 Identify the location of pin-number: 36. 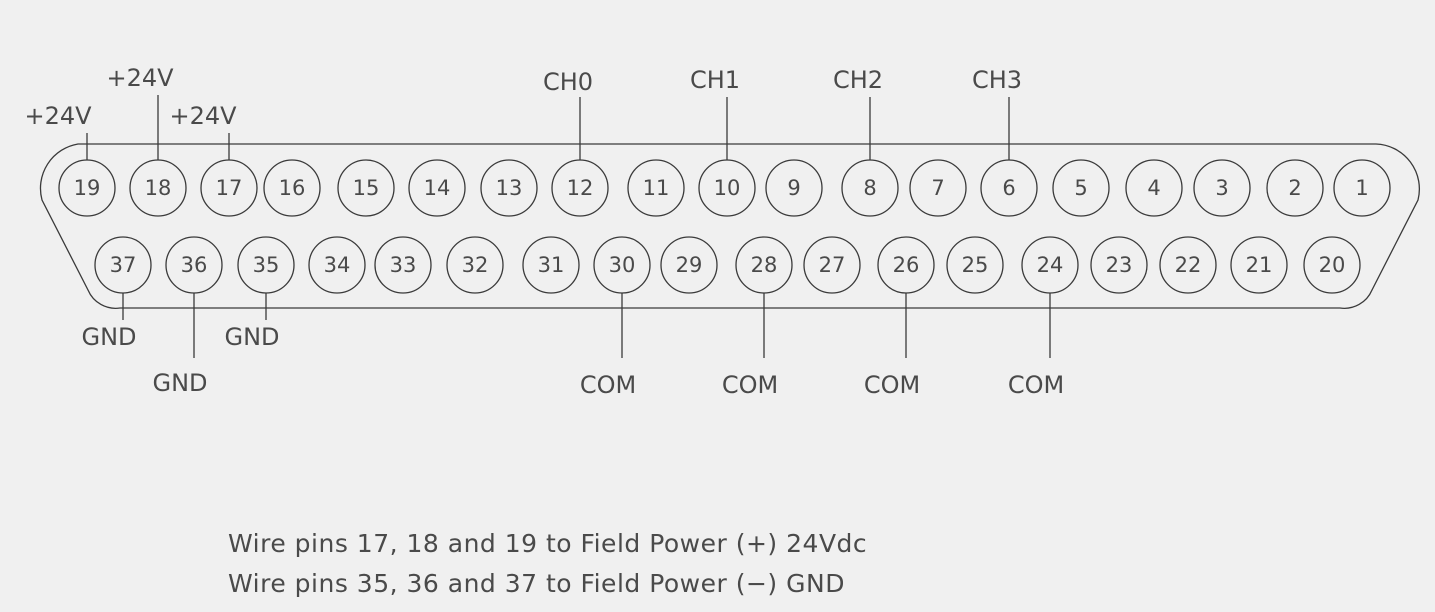
(194, 265).